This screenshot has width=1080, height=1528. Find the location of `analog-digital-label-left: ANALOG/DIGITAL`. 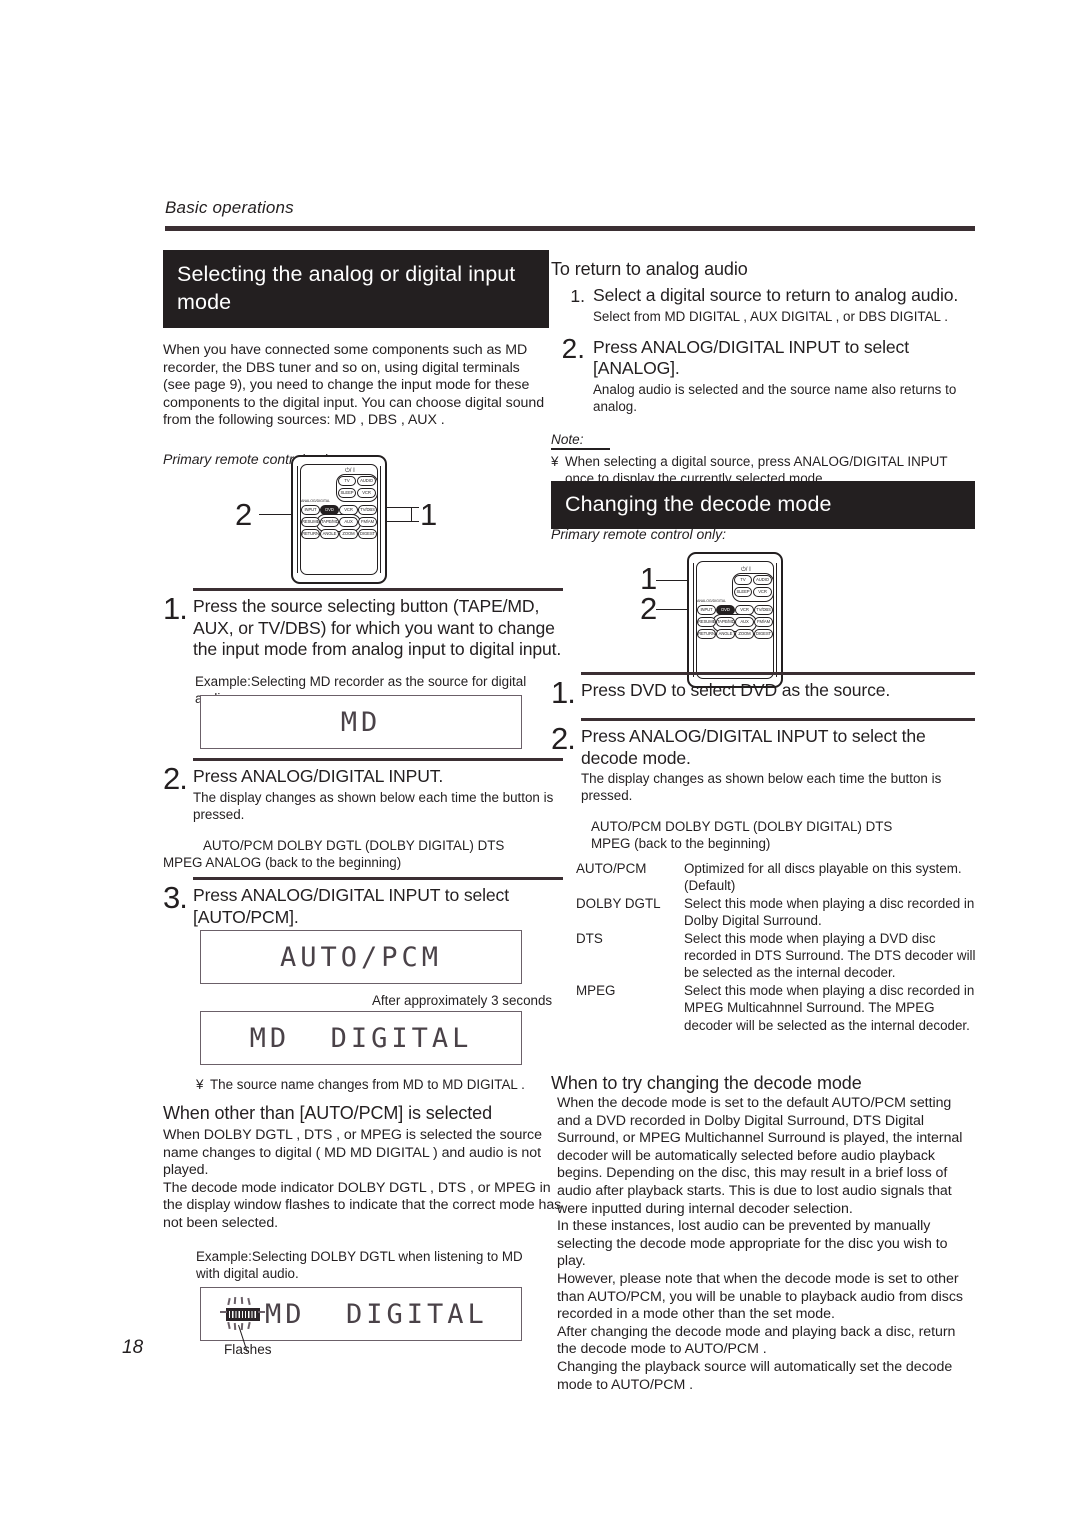

analog-digital-label-left: ANALOG/DIGITAL is located at coordinates (315, 501).